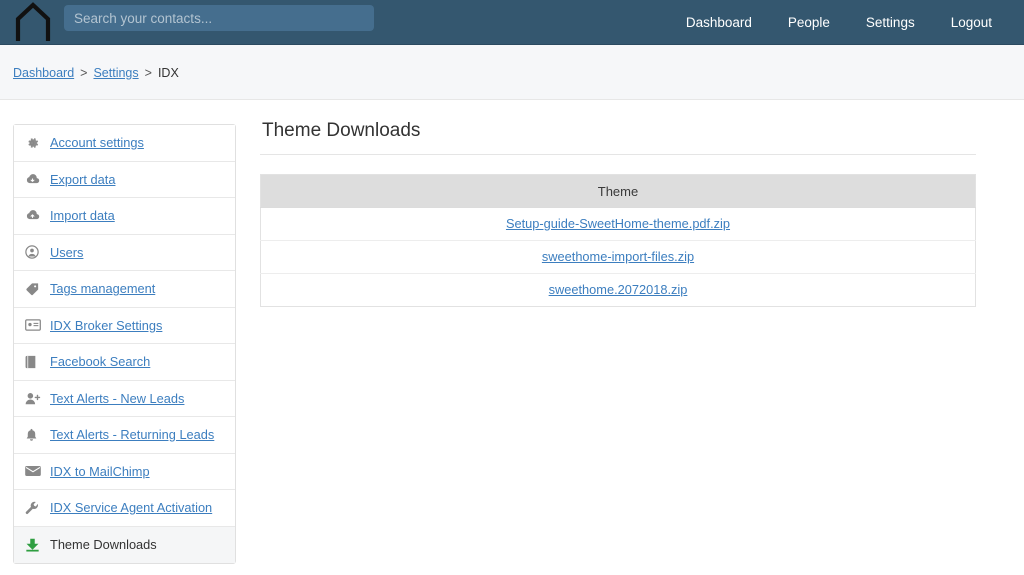  I want to click on sidebar-item-export-data: Export data, so click(124, 179).